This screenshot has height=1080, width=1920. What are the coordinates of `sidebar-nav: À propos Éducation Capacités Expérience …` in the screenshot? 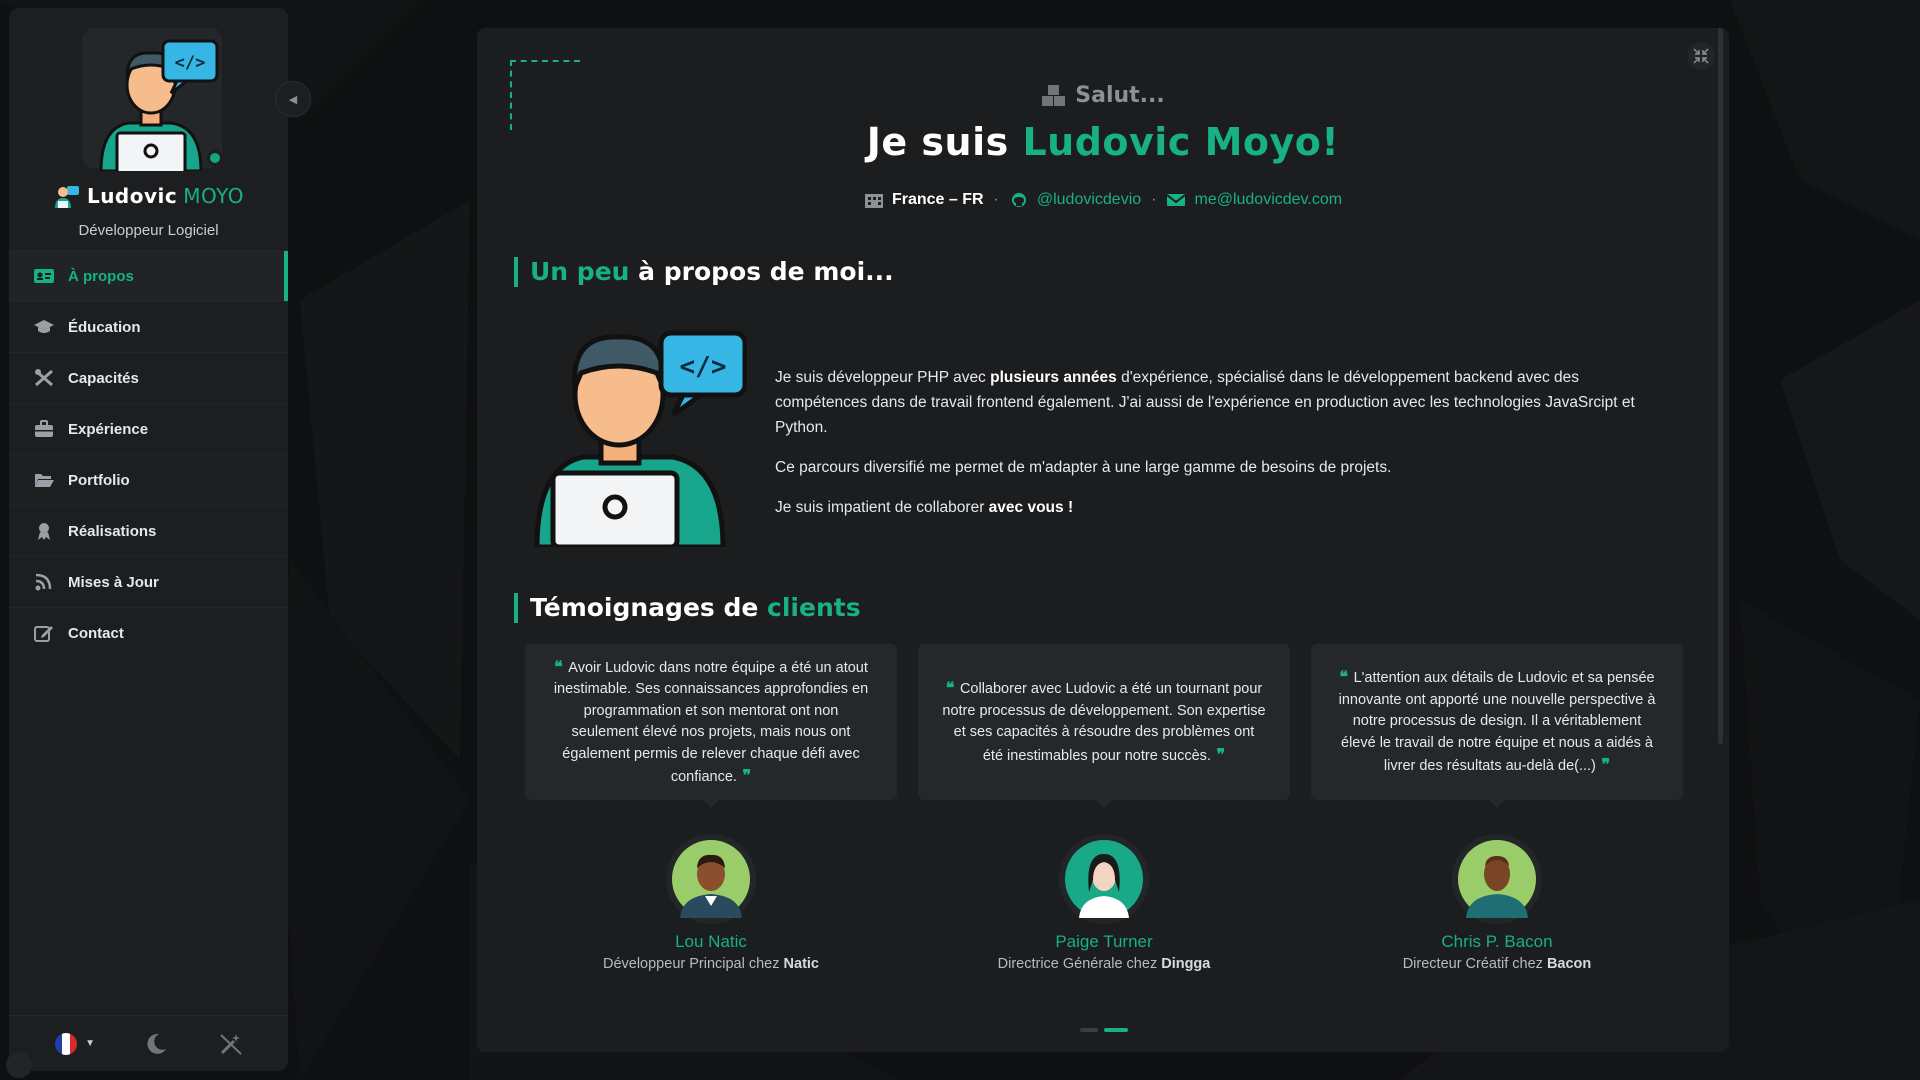 It's located at (148, 454).